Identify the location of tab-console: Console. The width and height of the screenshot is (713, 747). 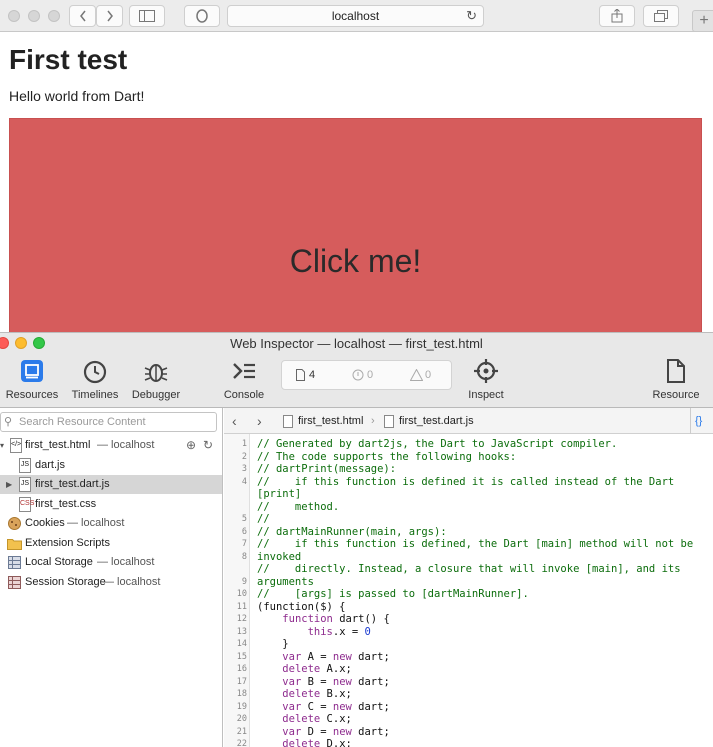
(244, 379).